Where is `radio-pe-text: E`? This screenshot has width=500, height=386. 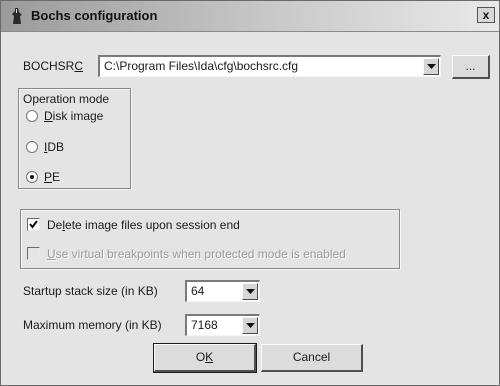
radio-pe-text: E is located at coordinates (56, 177).